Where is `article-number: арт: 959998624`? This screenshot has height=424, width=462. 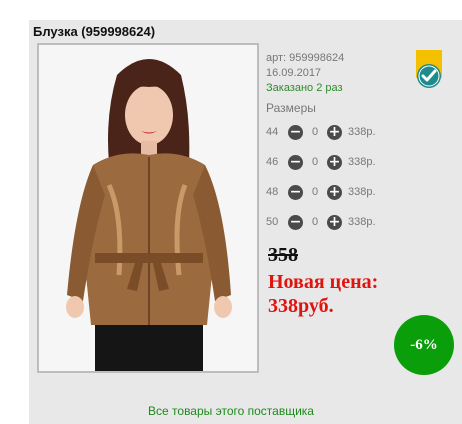
article-number: арт: 959998624 is located at coordinates (305, 58).